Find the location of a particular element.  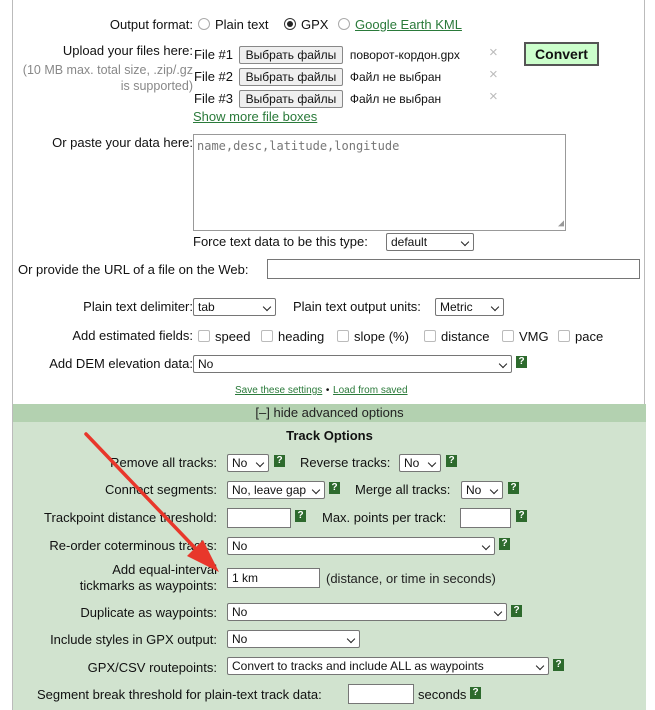

file-name-2: Файл не выбран is located at coordinates (395, 77).